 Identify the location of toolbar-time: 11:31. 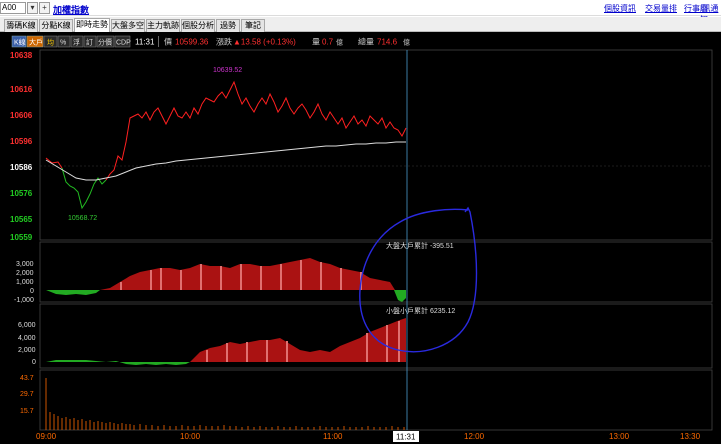
(145, 42).